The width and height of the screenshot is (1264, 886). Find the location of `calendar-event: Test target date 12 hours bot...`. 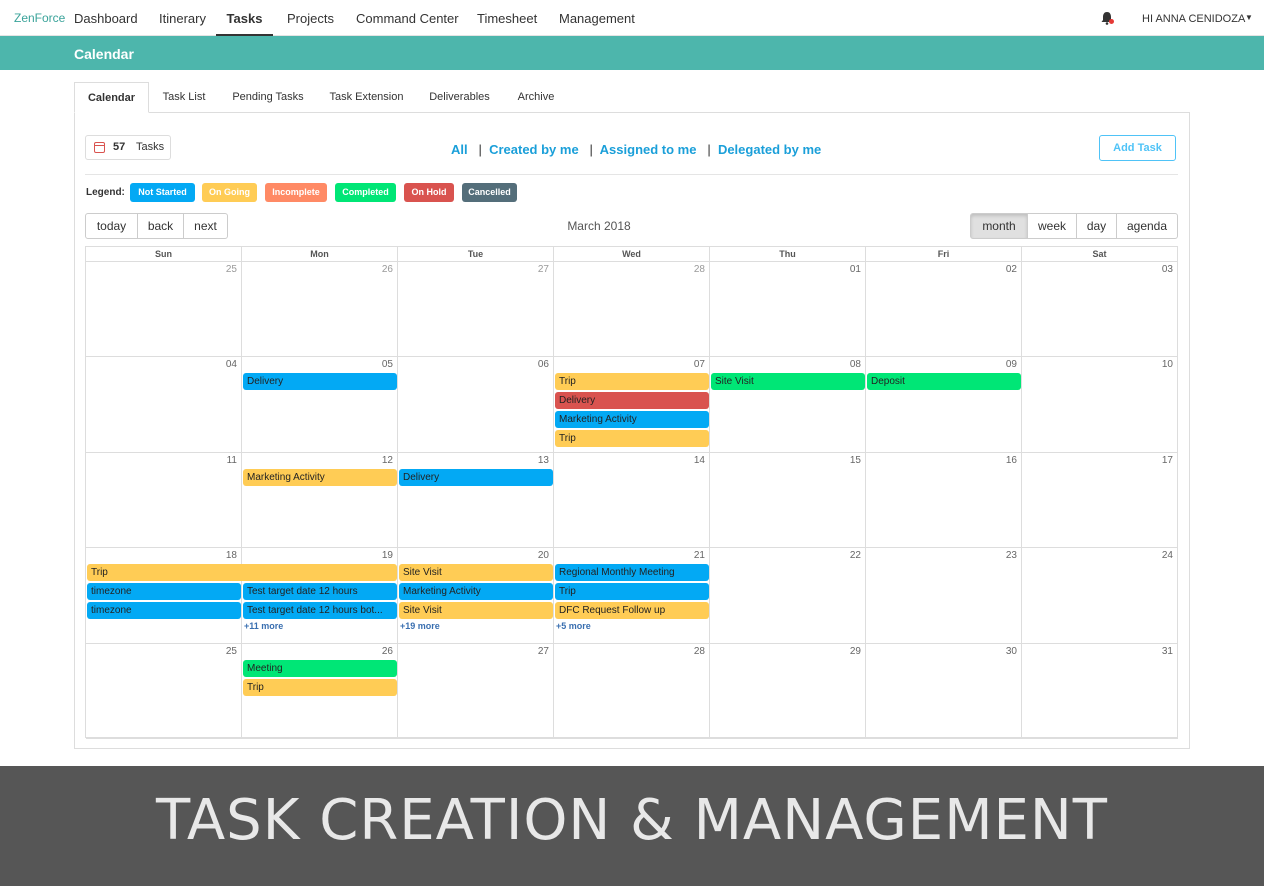

calendar-event: Test target date 12 hours bot... is located at coordinates (320, 611).